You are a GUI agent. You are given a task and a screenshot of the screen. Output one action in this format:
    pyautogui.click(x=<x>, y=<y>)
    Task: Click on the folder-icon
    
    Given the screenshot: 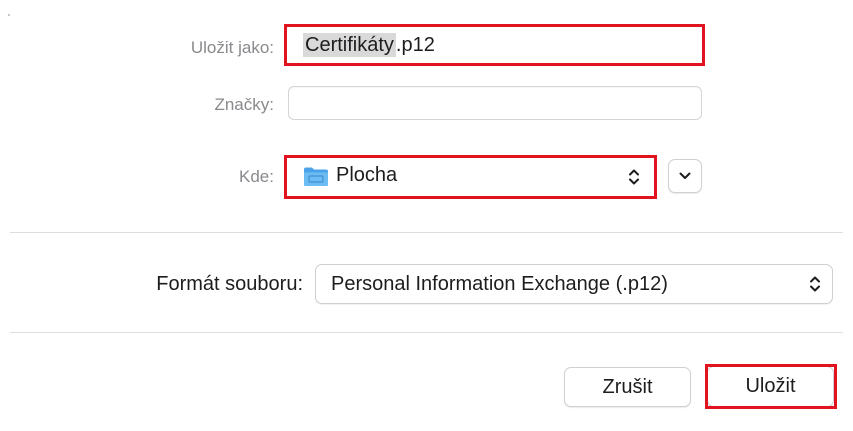 What is the action you would take?
    pyautogui.click(x=316, y=176)
    